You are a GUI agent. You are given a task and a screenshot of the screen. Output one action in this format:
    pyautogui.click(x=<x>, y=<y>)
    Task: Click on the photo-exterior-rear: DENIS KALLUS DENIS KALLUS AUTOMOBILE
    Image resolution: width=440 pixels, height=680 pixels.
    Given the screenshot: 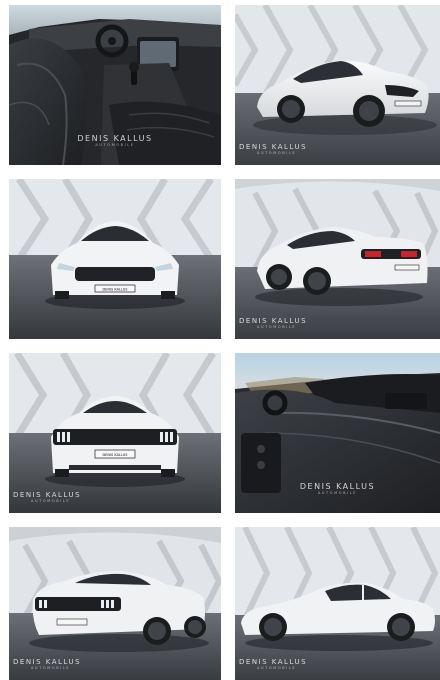 What is the action you would take?
    pyautogui.click(x=115, y=433)
    